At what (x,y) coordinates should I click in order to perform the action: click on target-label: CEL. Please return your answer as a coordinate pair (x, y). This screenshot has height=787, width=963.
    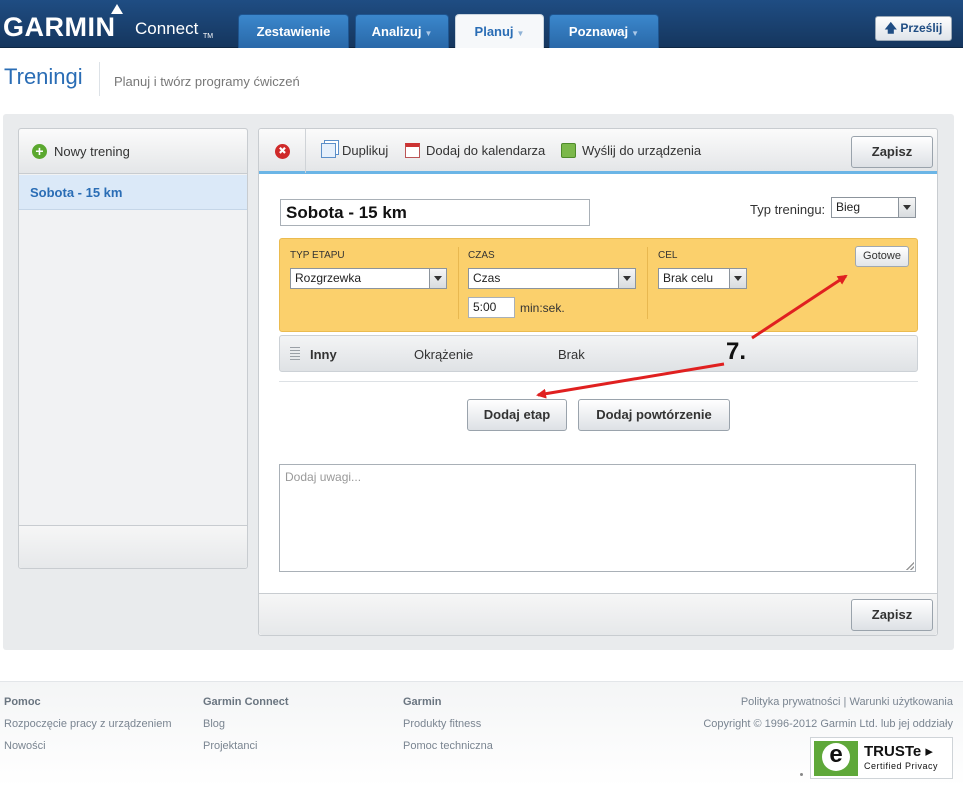
    Looking at the image, I should click on (668, 255).